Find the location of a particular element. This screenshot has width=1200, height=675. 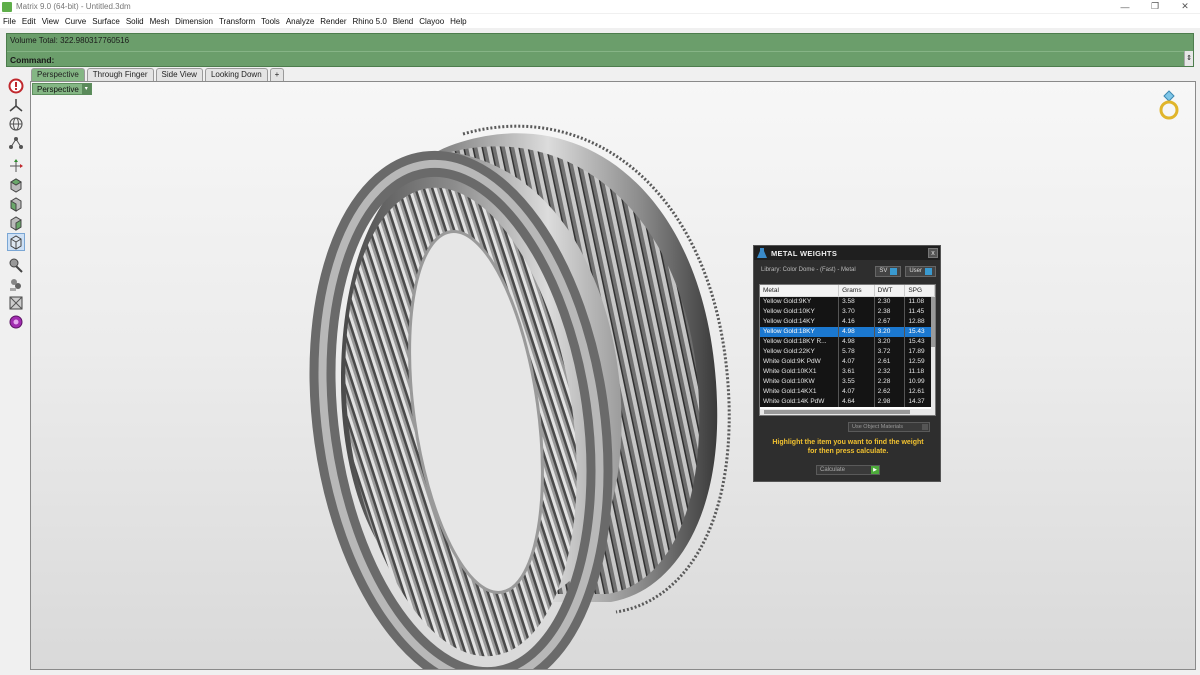

instruction-line-2: for then press calculate. is located at coordinates (848, 451).